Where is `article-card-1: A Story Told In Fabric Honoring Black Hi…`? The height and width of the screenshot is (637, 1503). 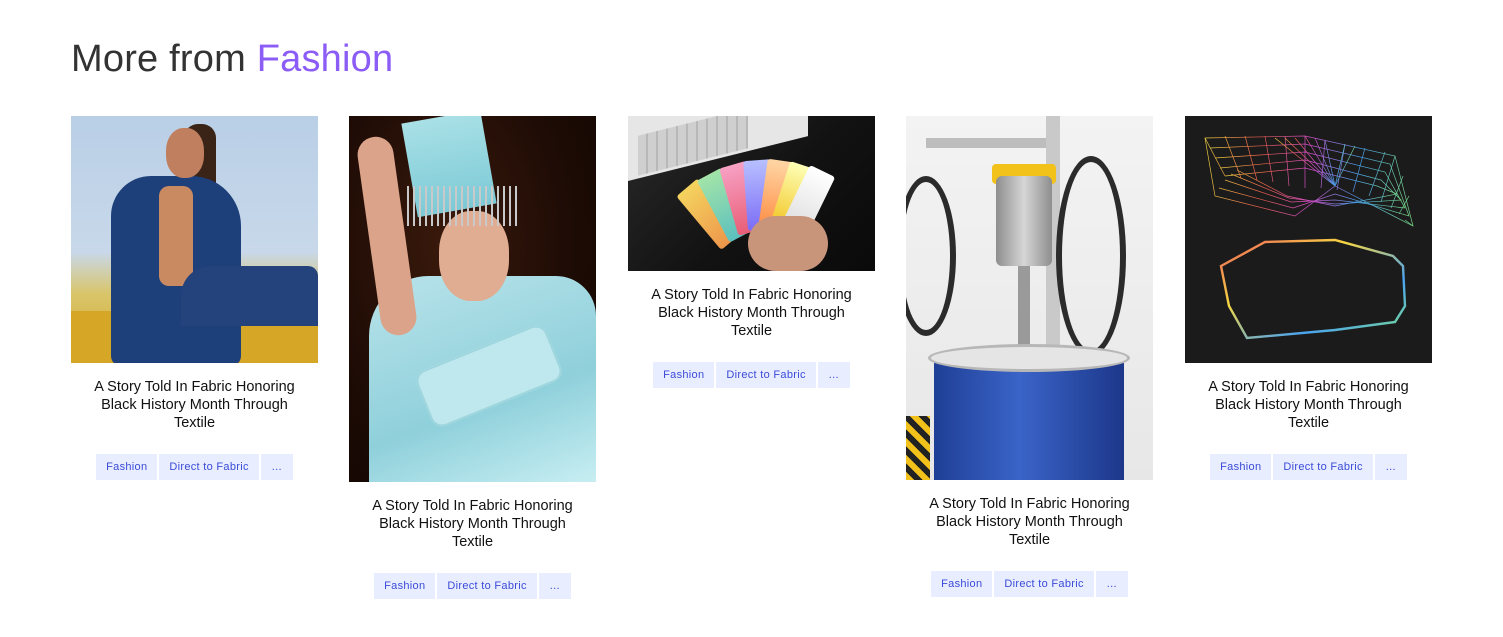 article-card-1: A Story Told In Fabric Honoring Black Hi… is located at coordinates (194, 298).